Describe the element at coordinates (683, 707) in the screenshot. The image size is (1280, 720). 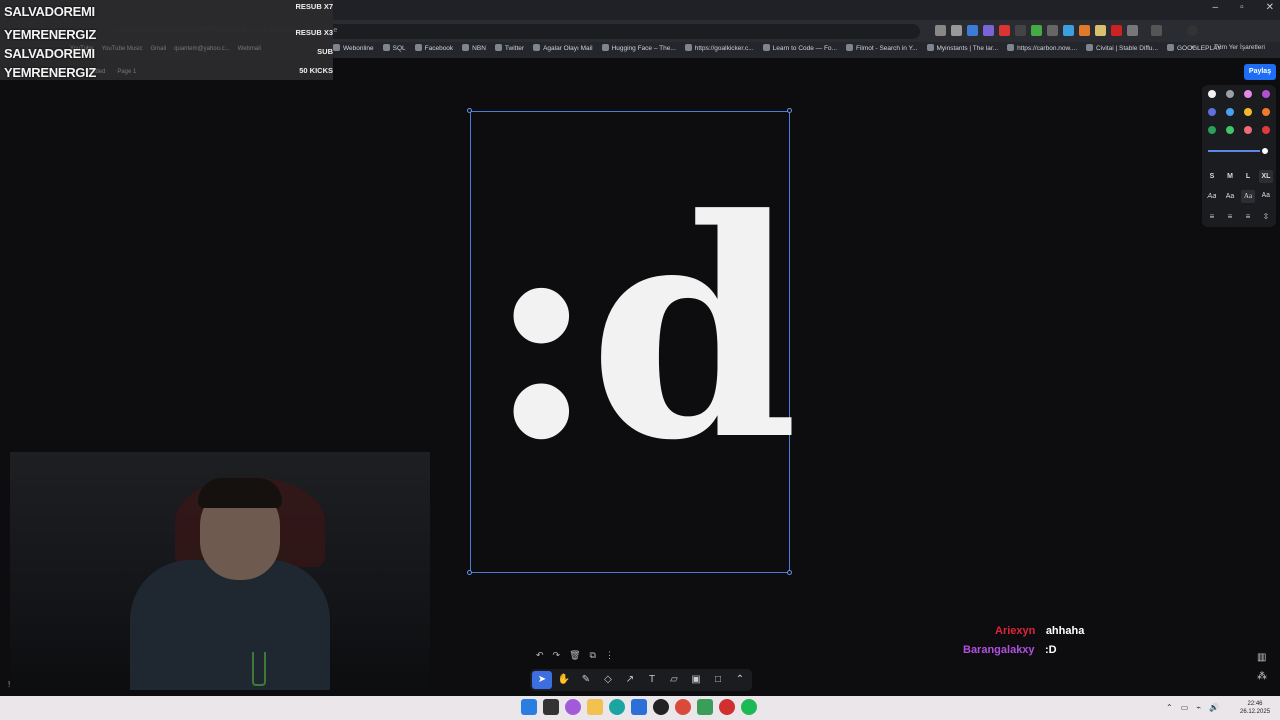
I see `chrome-icon` at that location.